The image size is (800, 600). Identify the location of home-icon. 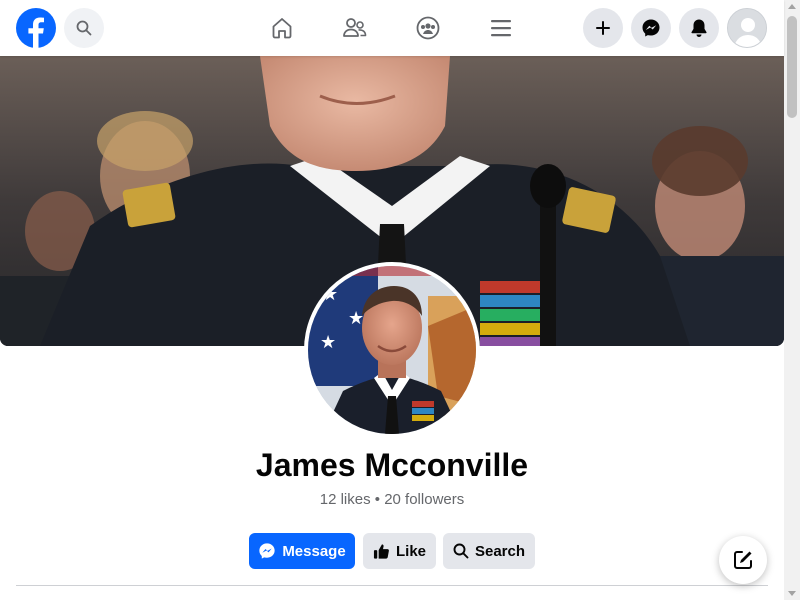
(282, 28).